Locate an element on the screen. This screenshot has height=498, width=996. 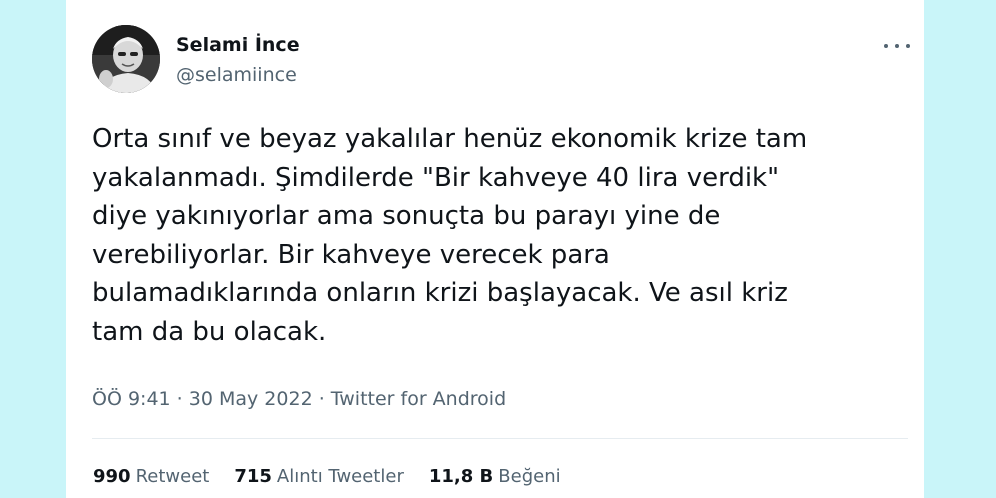
author-name: Selami İnce is located at coordinates (238, 45).